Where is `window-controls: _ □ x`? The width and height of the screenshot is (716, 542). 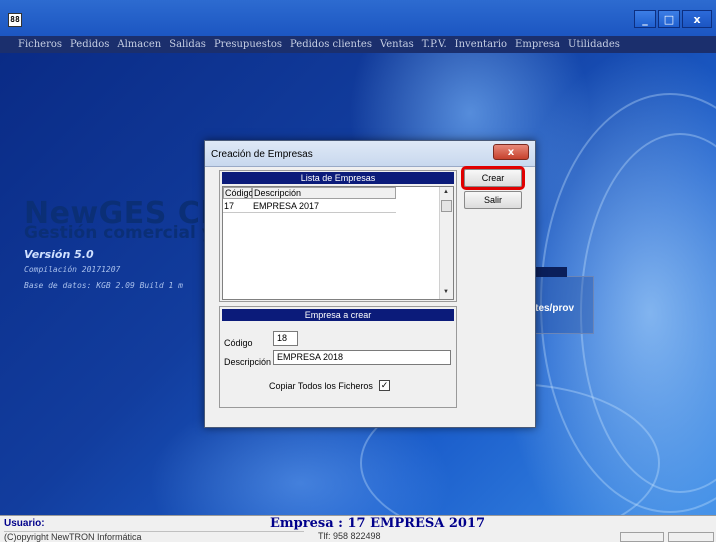
window-controls: _ □ x is located at coordinates (672, 19).